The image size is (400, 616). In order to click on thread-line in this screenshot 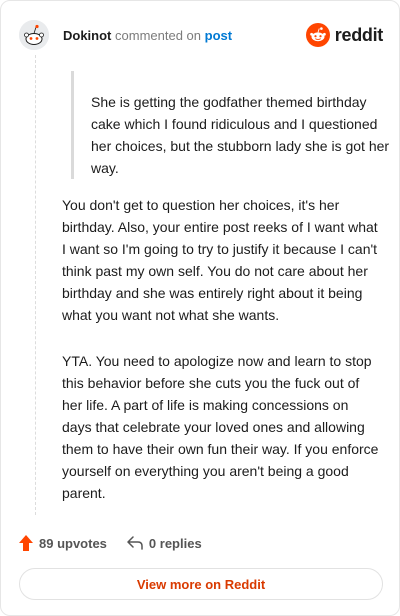, I will do `click(35, 285)`.